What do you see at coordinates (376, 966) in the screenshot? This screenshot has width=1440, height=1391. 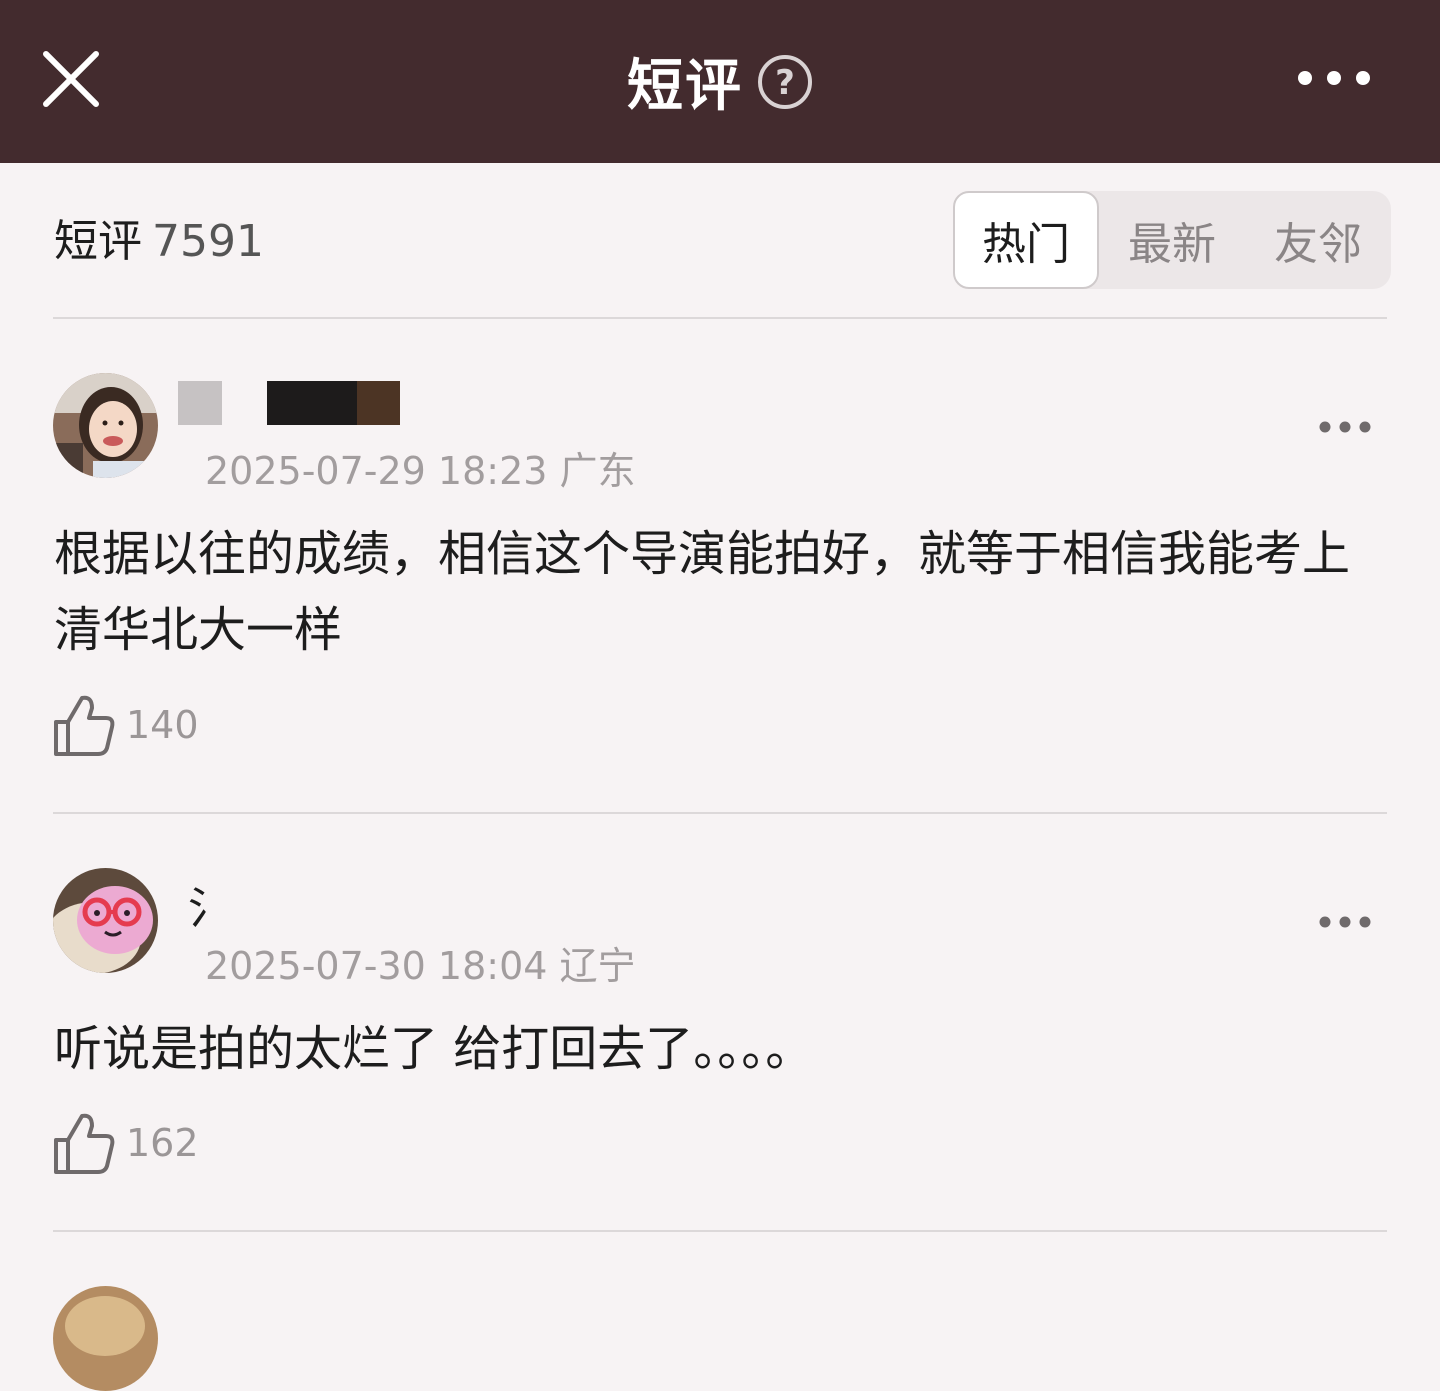 I see `comment-time: 2025-07-30 18:04` at bounding box center [376, 966].